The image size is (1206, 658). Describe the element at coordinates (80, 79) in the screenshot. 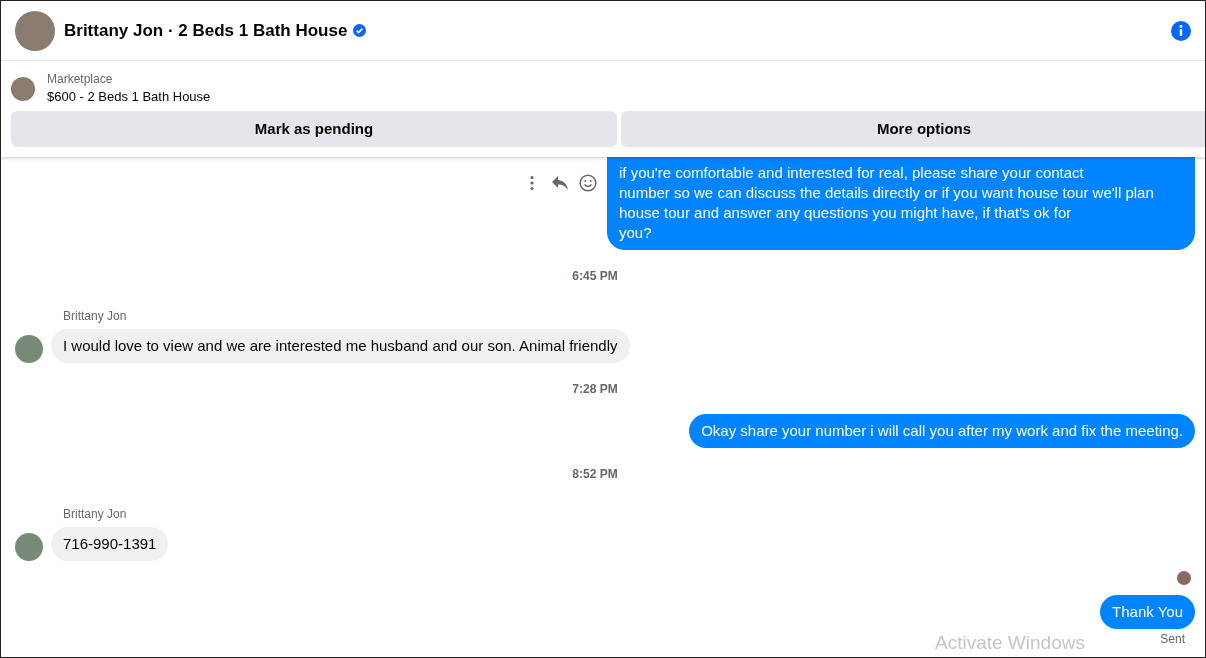

I see `listing-source: Marketplace` at that location.